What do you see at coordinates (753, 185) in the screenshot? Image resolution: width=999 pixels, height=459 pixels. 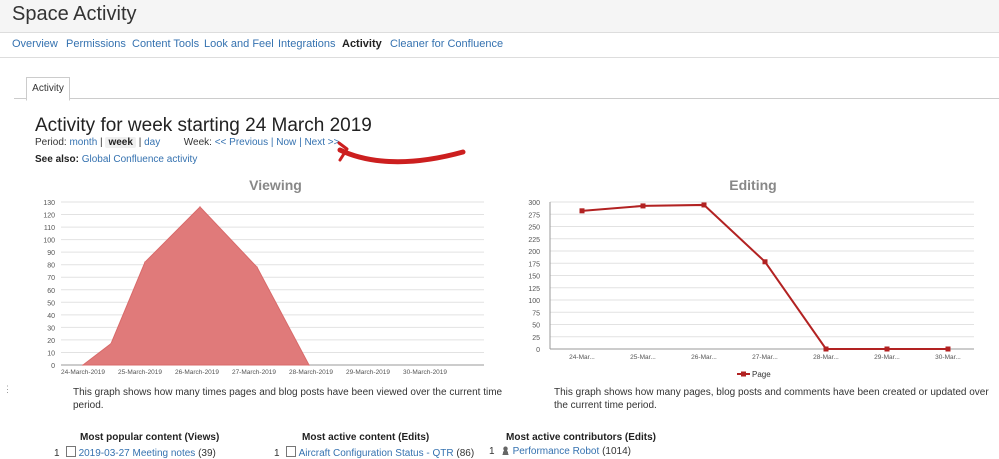 I see `editing-chart-title: Editing` at bounding box center [753, 185].